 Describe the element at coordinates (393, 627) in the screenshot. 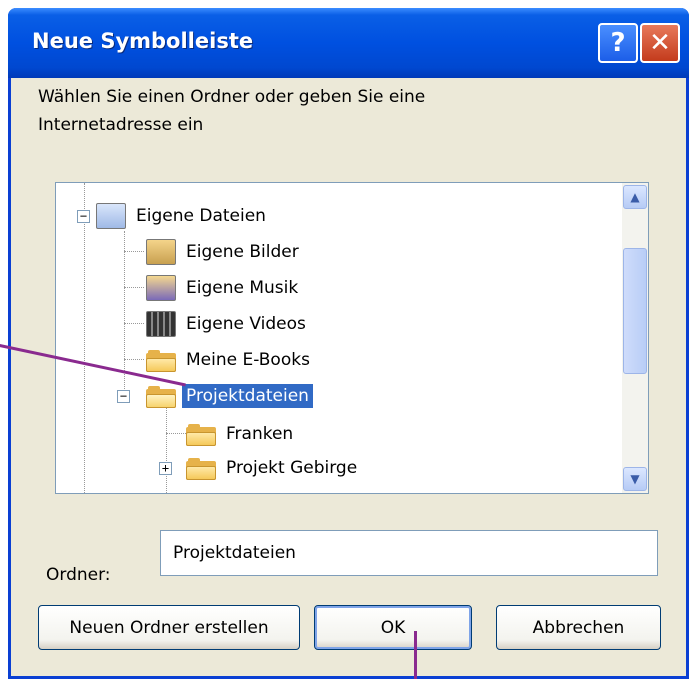

I see `ok-button: OK` at that location.